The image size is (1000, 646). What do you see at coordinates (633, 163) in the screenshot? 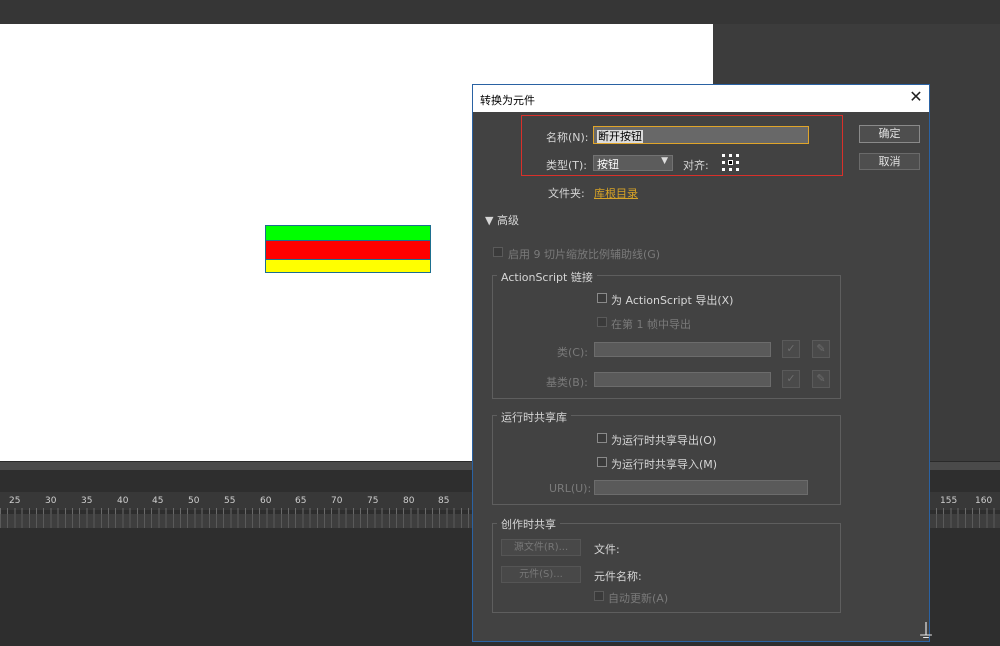
I see `type-select: 按钮 ▼` at bounding box center [633, 163].